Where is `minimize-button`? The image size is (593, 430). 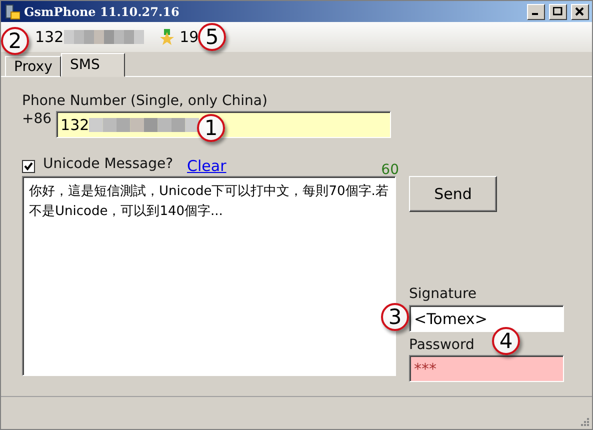
minimize-button is located at coordinates (536, 12).